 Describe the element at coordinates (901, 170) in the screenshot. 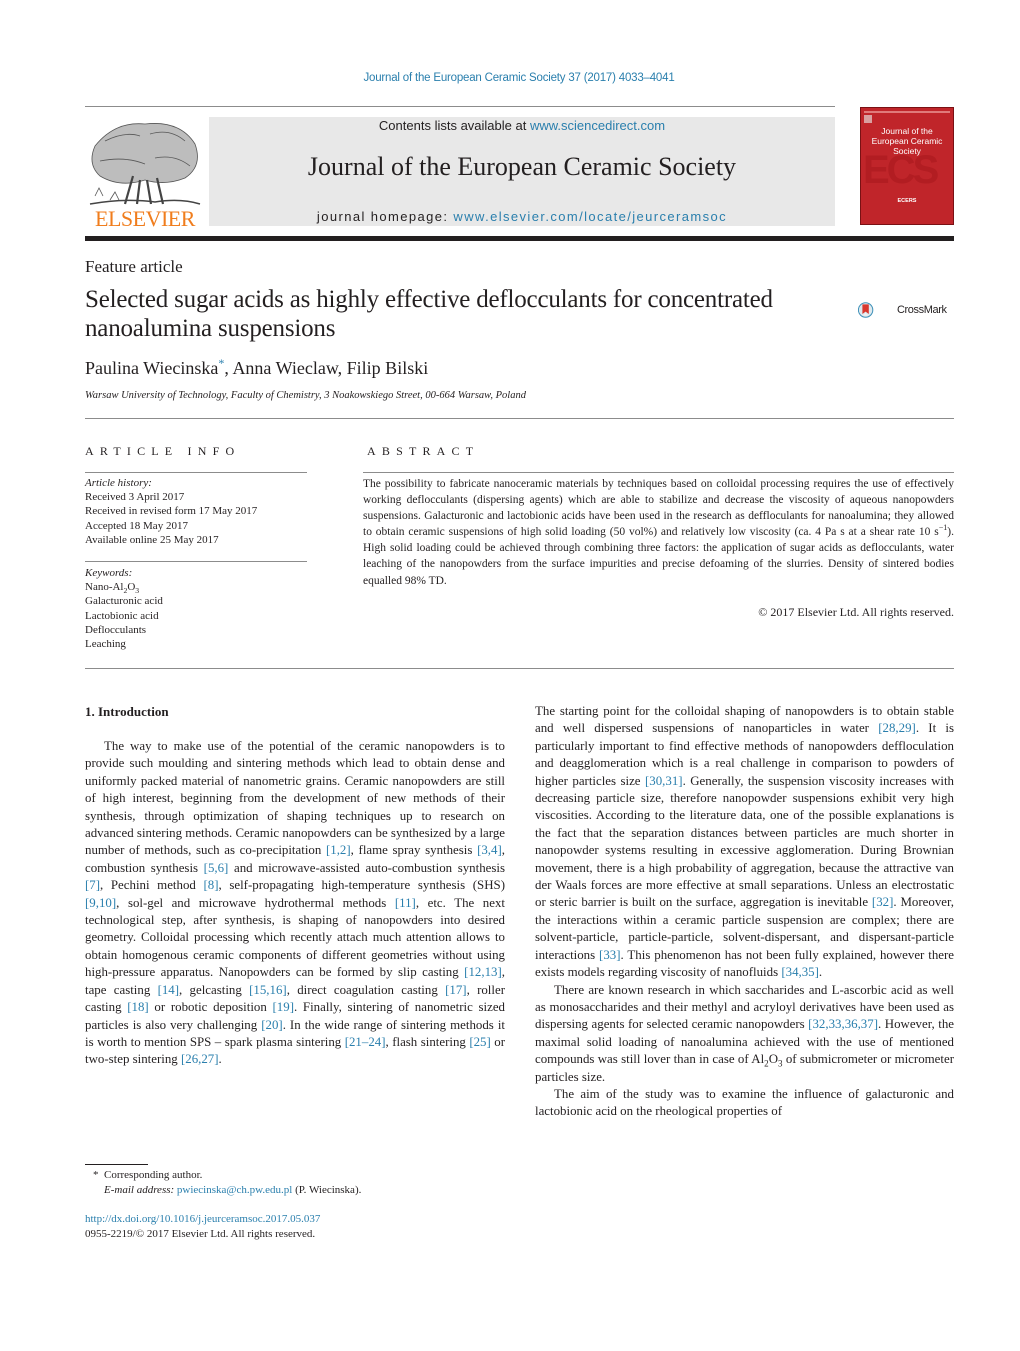

I see `cover-letters: ECS` at that location.